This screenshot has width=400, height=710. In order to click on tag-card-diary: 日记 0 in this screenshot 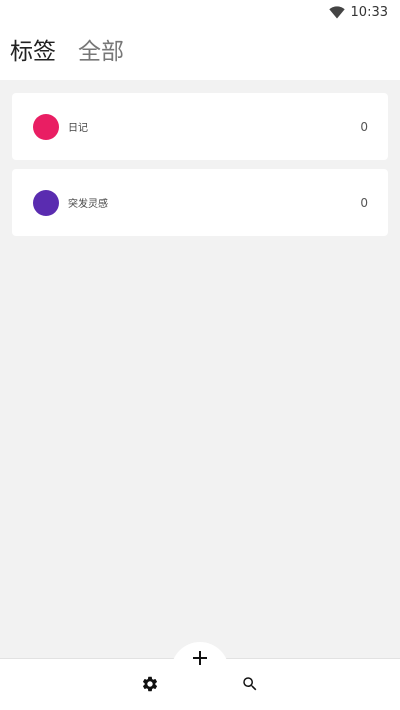, I will do `click(200, 126)`.